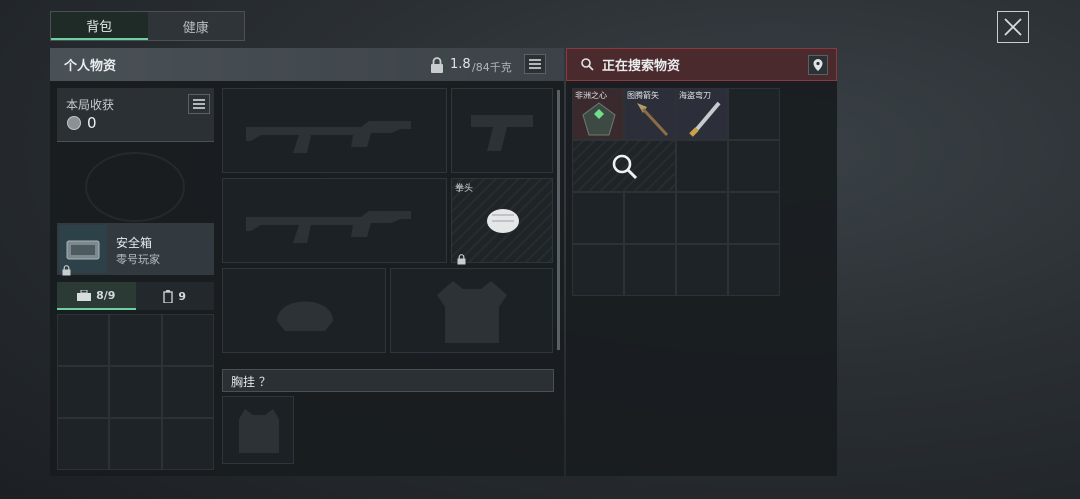 Image resolution: width=1080 pixels, height=499 pixels. I want to click on chest-rig-header: 胸挂 ？, so click(388, 380).